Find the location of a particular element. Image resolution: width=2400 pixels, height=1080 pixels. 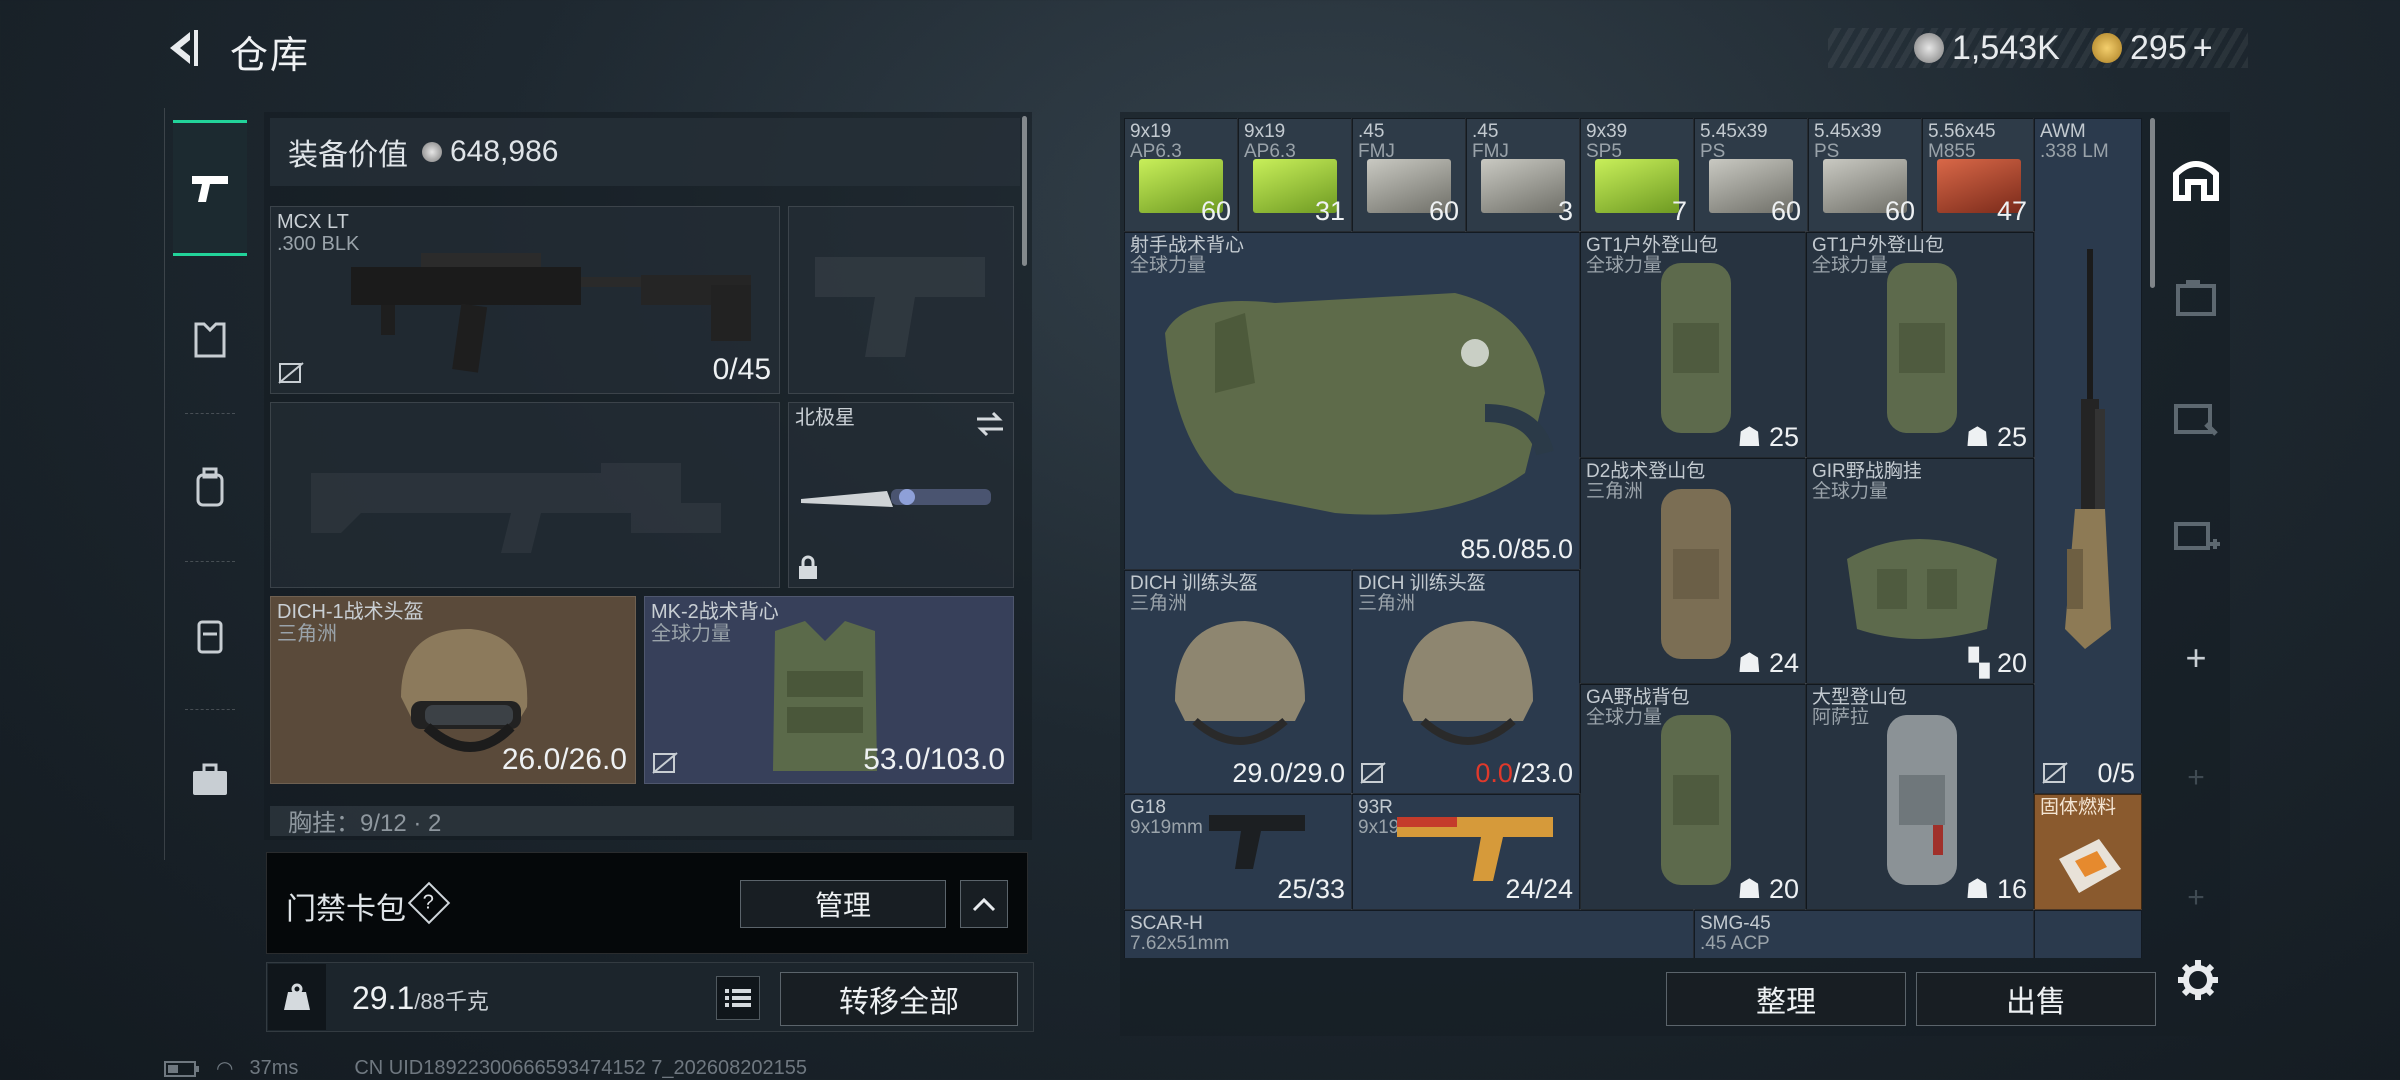

add-currency-icon: + is located at coordinates (2203, 48).